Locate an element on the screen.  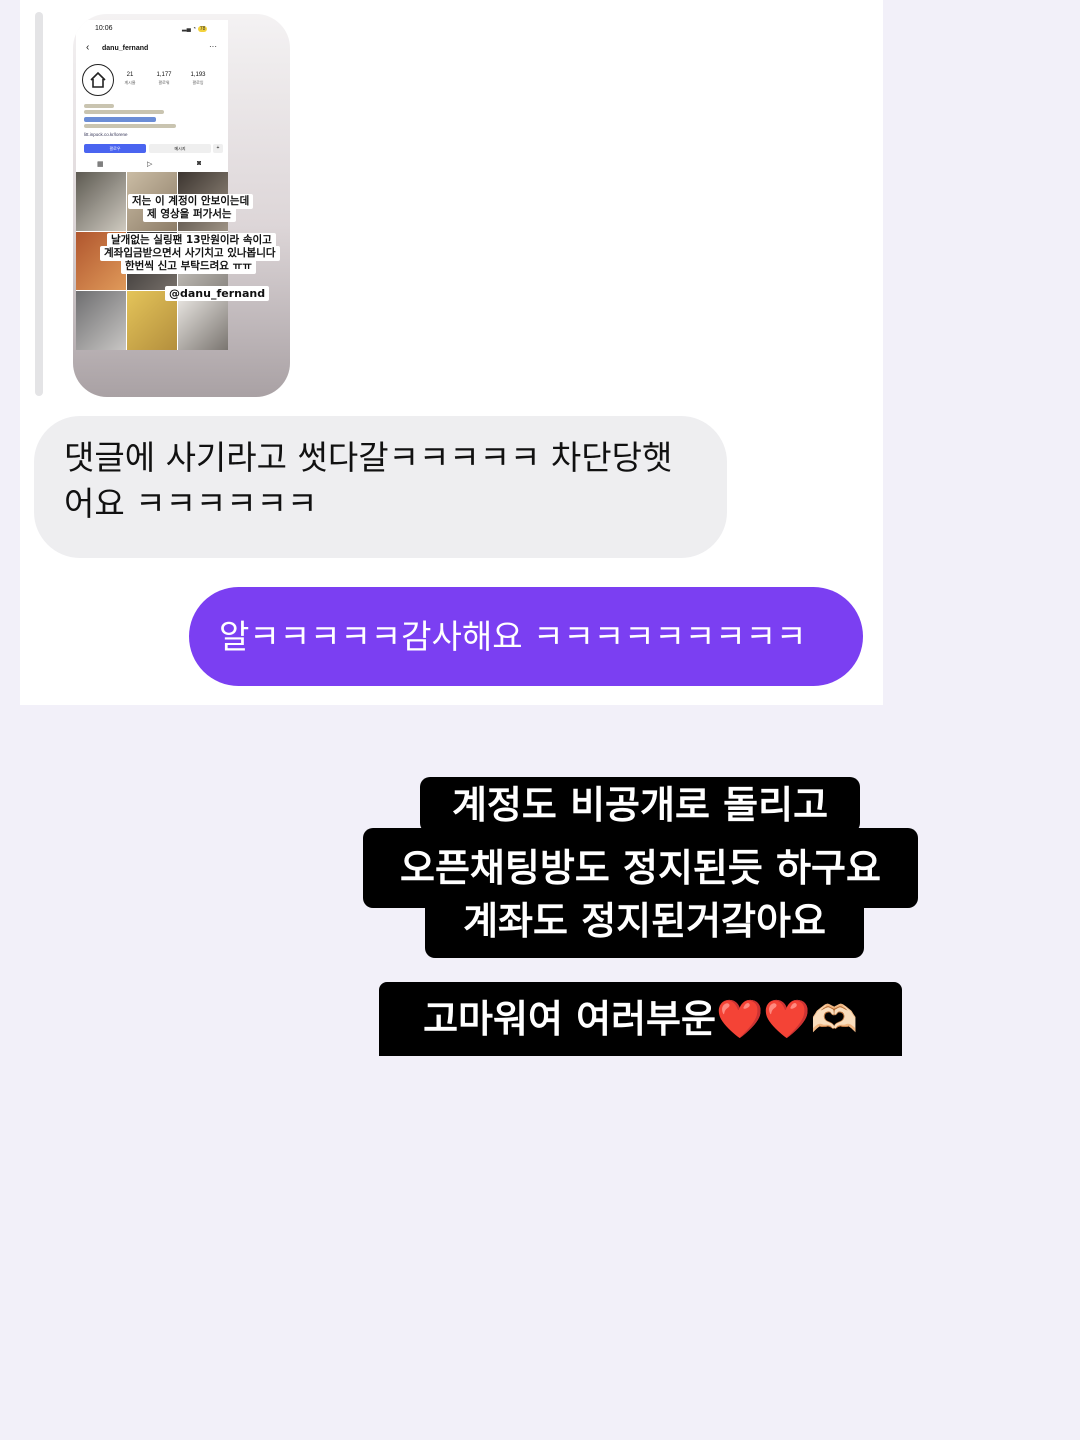
stat-following: 1,193 팔로잉 is located at coordinates (198, 78).